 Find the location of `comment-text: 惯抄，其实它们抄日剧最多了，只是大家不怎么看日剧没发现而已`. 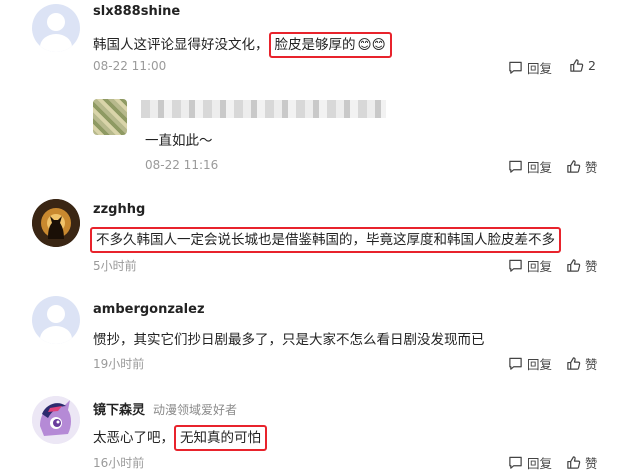

comment-text: 惯抄，其实它们抄日剧最多了，只是大家不怎么看日剧没发现而已 is located at coordinates (289, 340).